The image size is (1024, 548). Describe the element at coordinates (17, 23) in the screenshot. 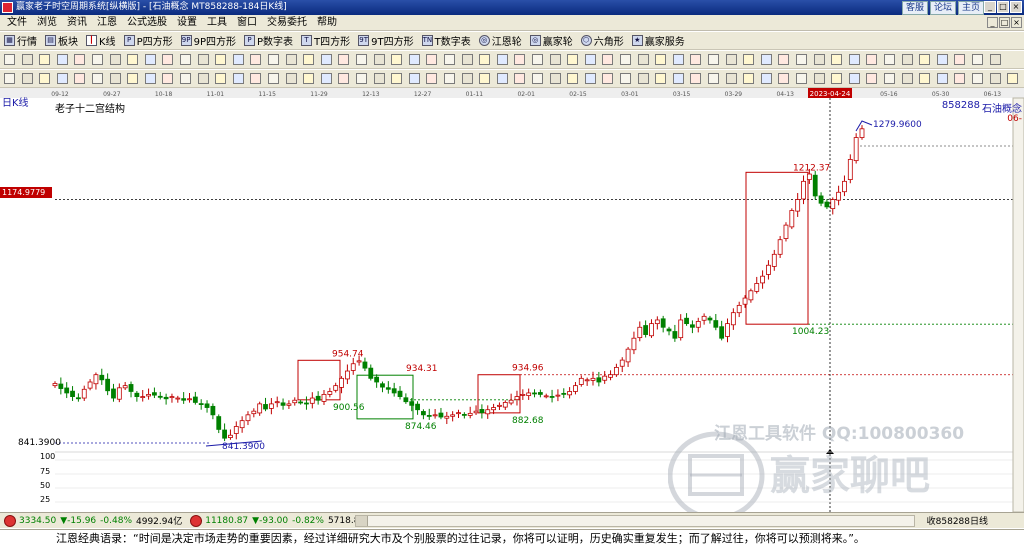

I see `menu-file: 文件` at that location.